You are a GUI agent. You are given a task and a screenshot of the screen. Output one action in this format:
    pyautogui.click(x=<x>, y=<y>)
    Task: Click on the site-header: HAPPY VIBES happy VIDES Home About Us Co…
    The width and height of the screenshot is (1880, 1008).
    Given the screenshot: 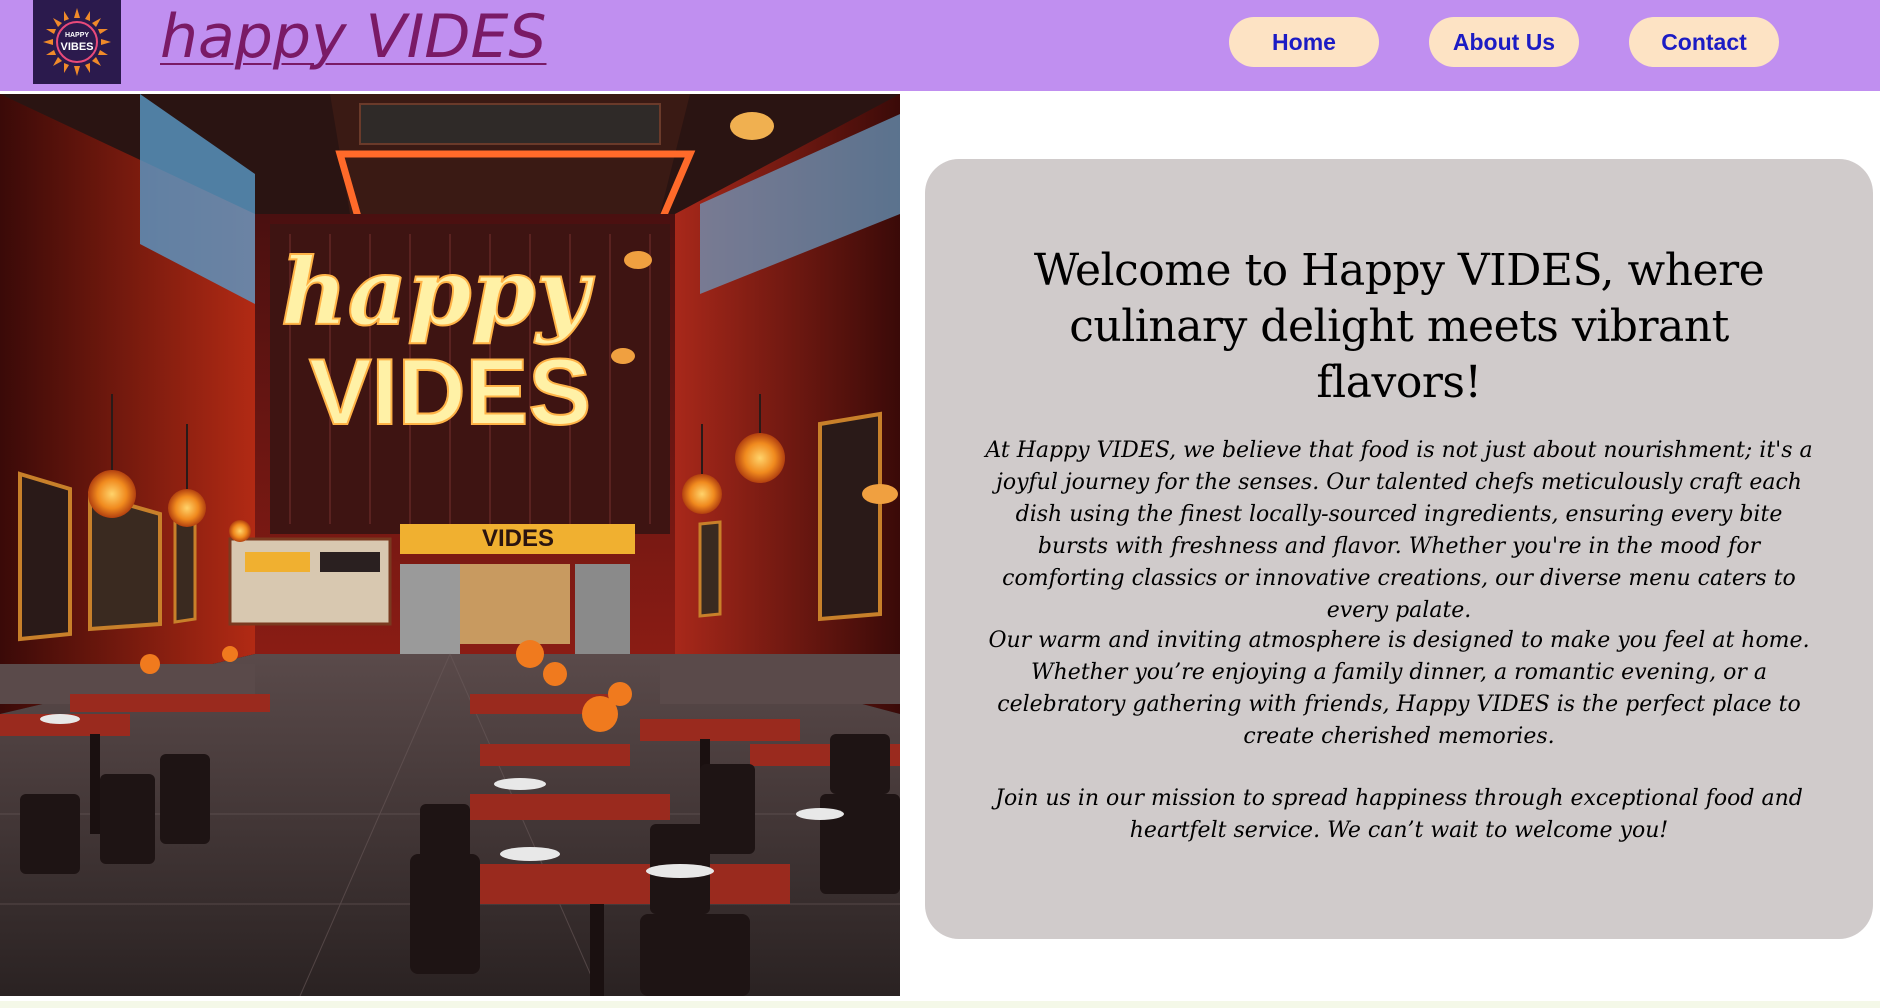 What is the action you would take?
    pyautogui.click(x=940, y=45)
    